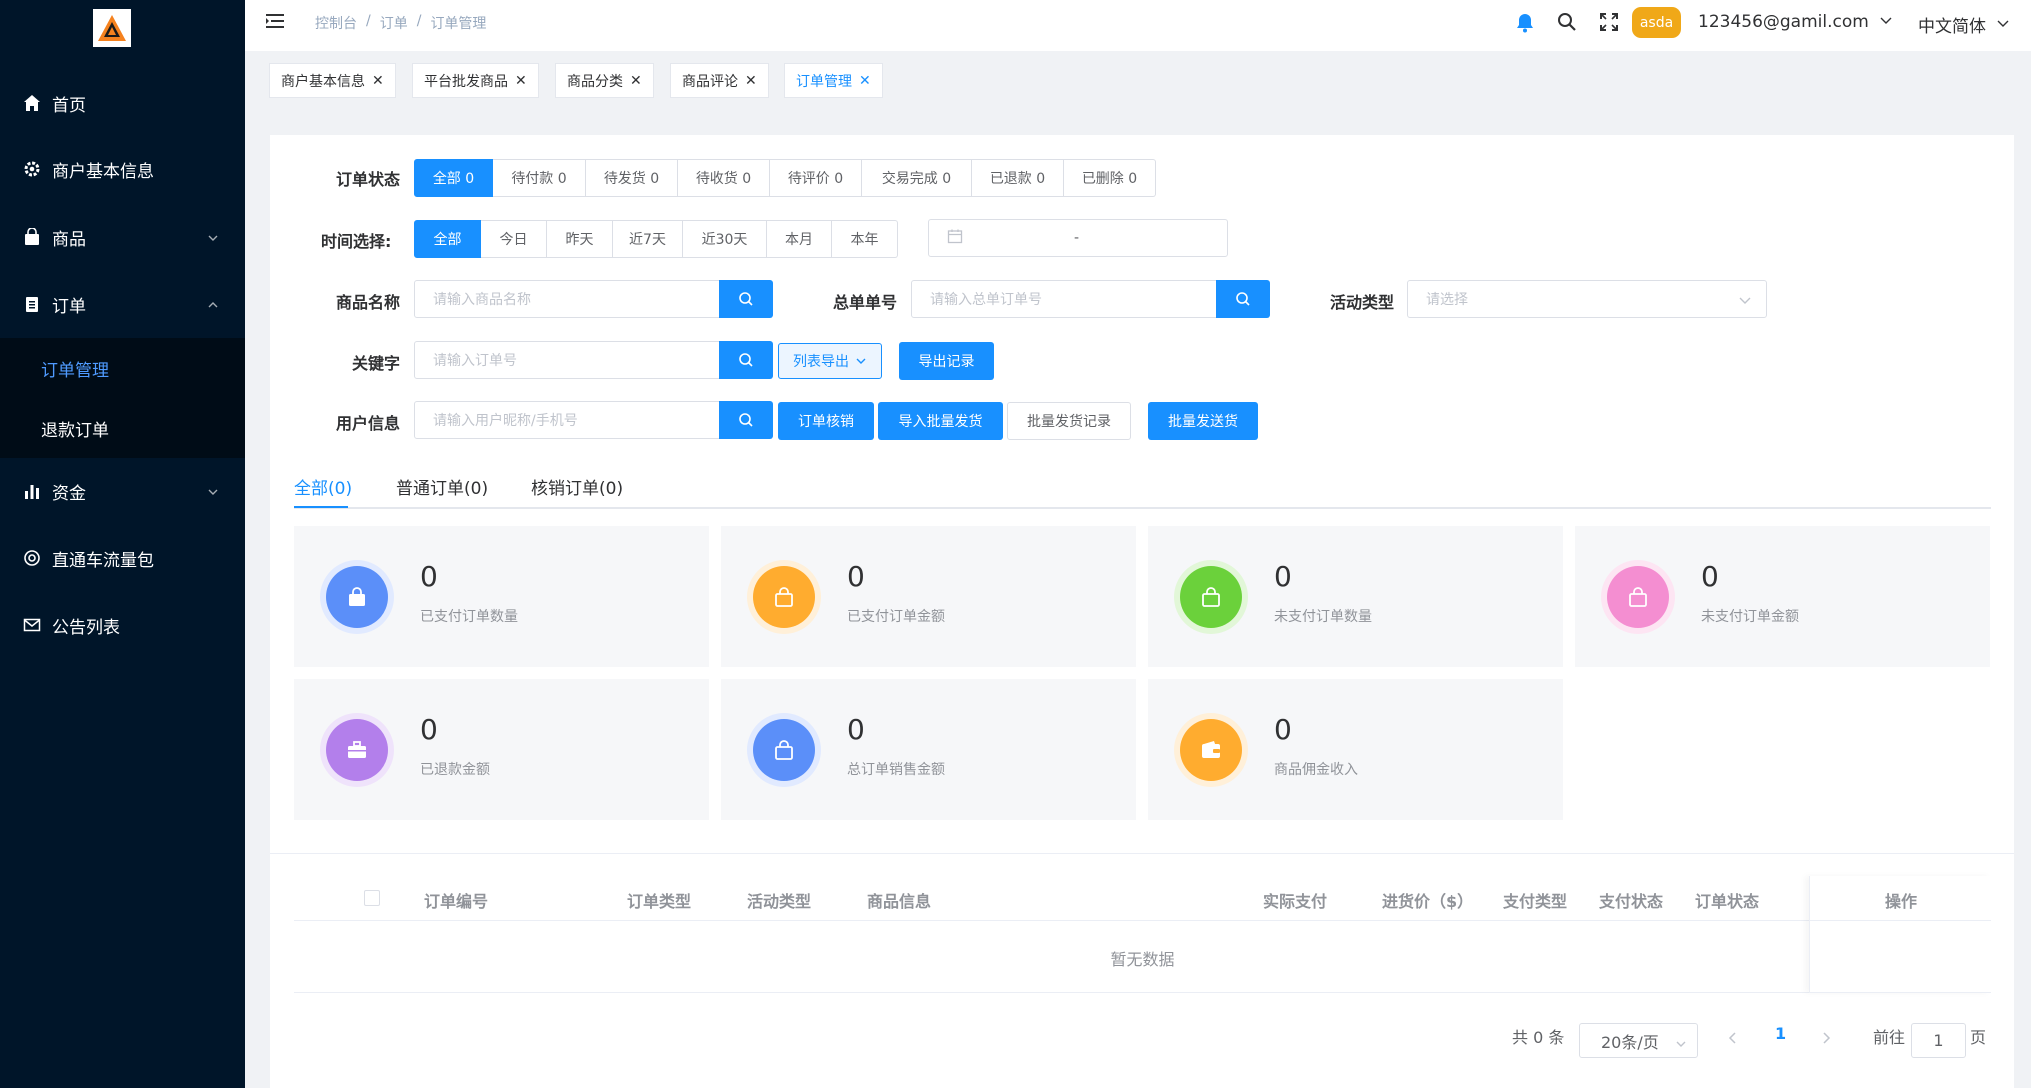 This screenshot has height=1088, width=2031. I want to click on page-number-current: 1, so click(1780, 1033).